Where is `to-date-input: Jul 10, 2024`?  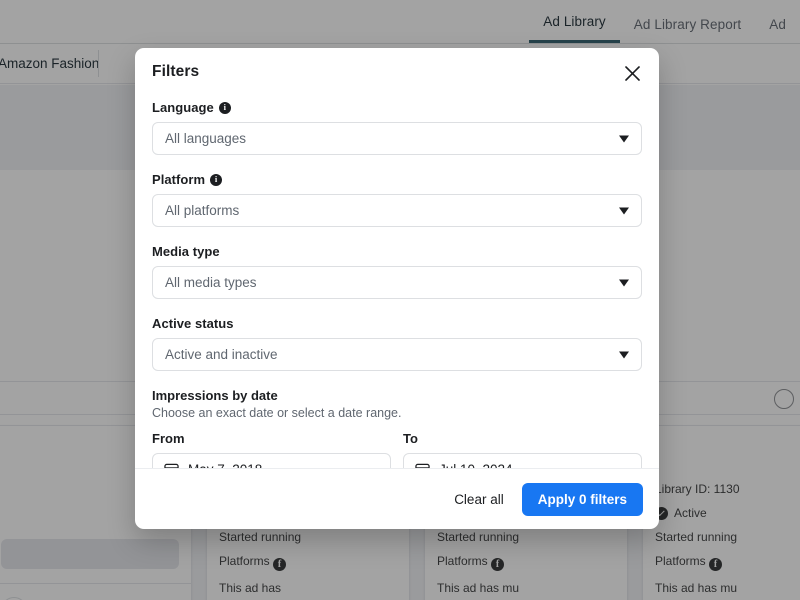 to-date-input: Jul 10, 2024 is located at coordinates (522, 460).